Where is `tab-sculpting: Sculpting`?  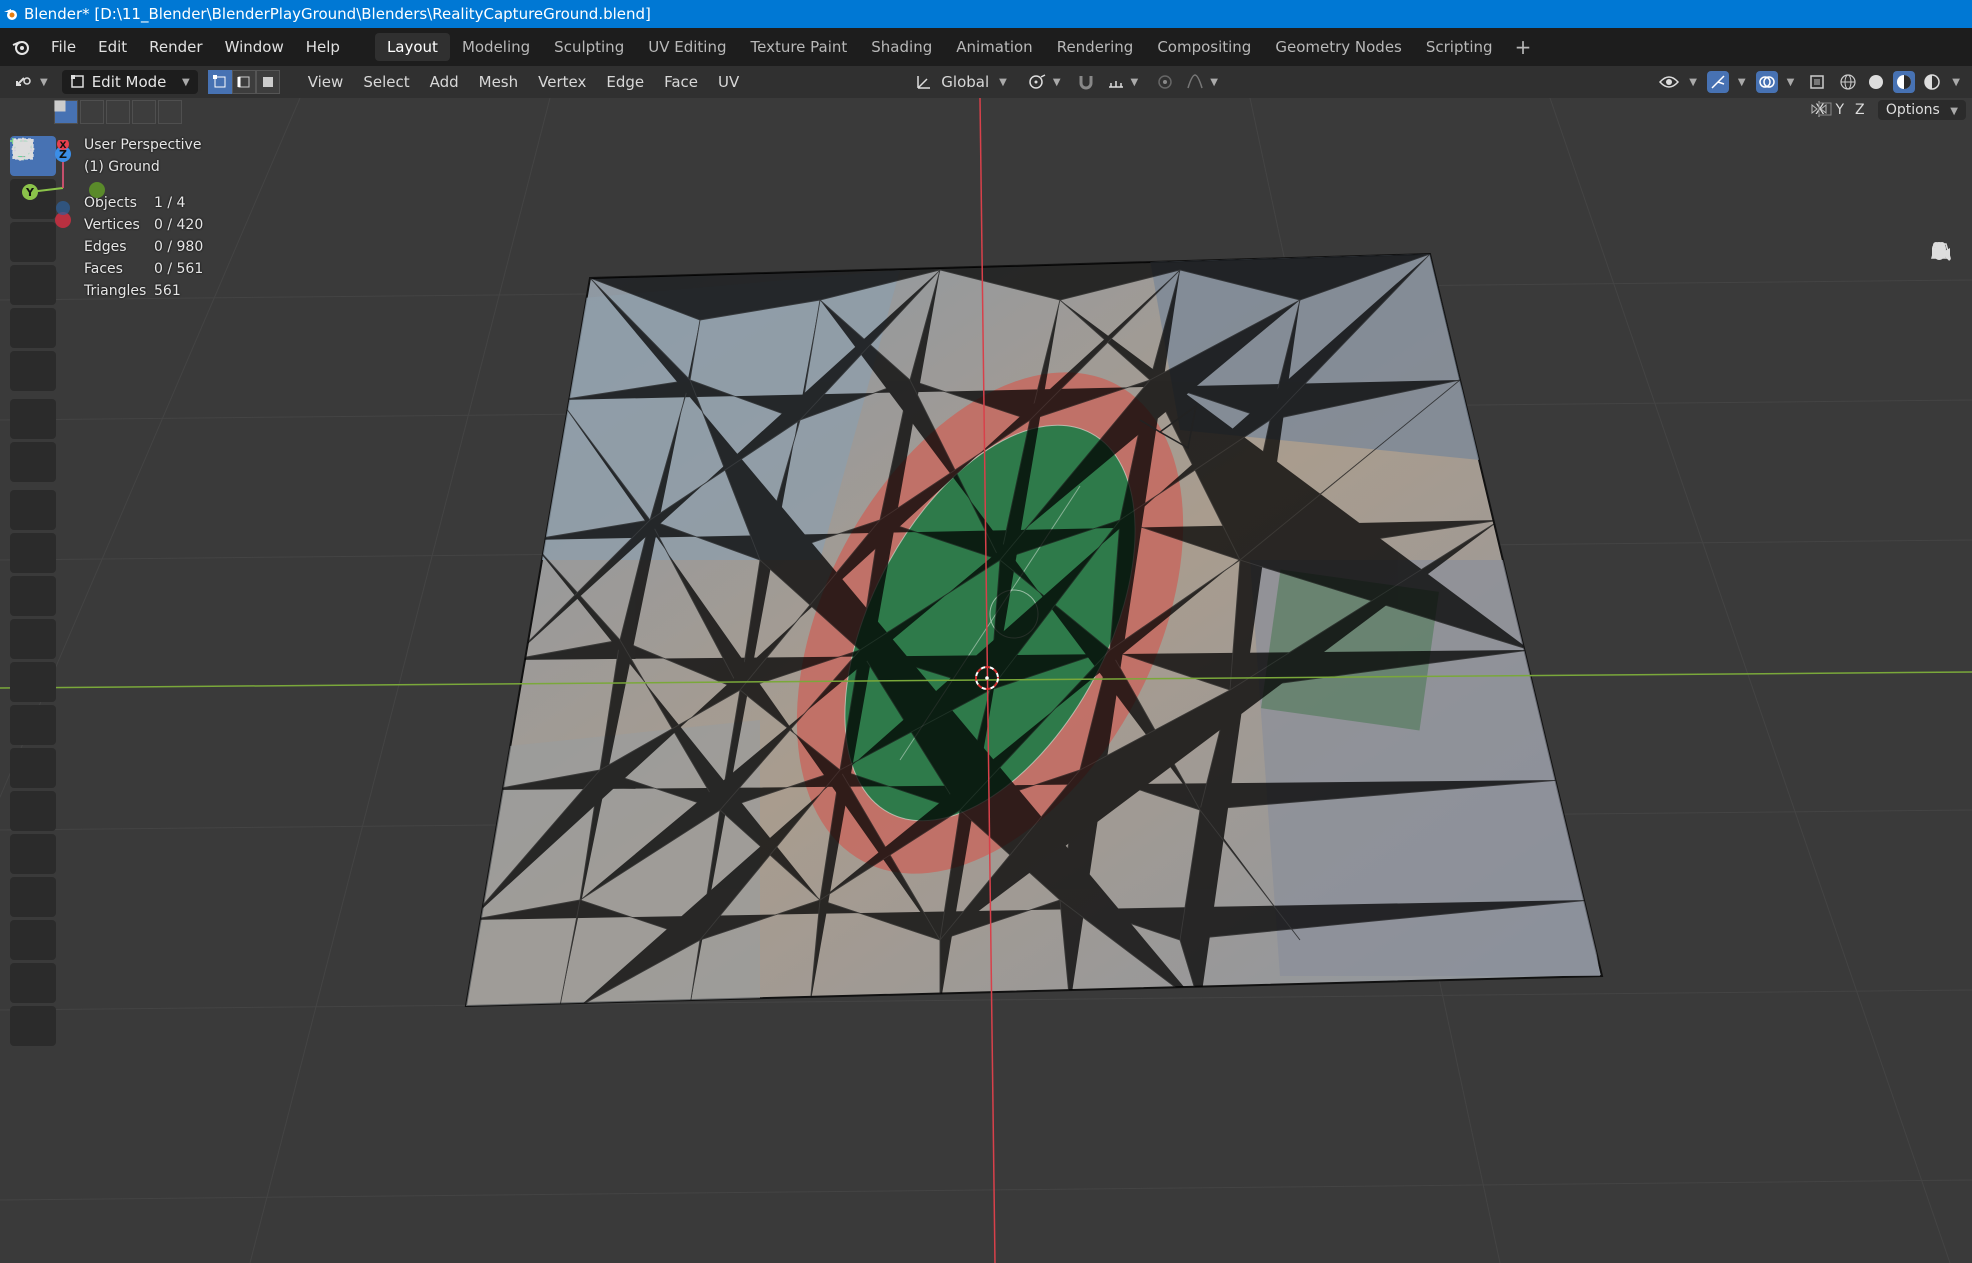
tab-sculpting: Sculpting is located at coordinates (589, 47).